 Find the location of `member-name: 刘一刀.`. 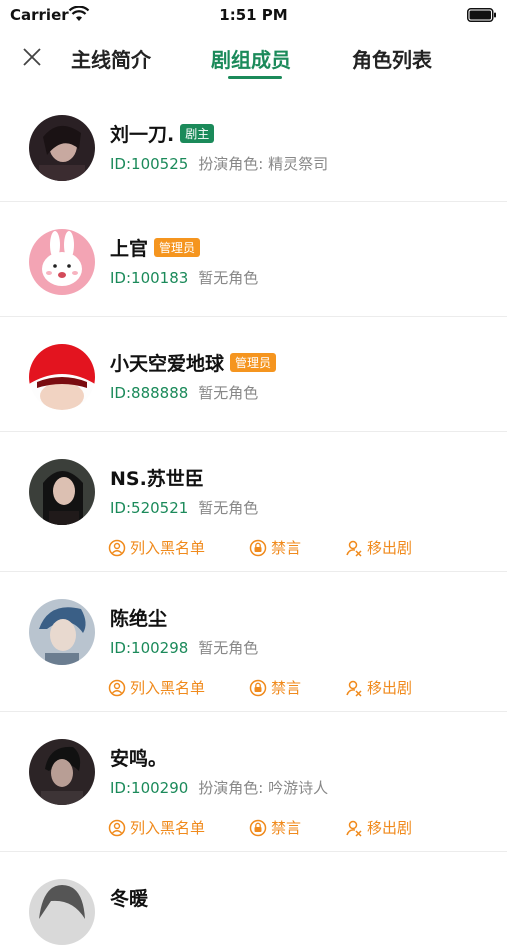

member-name: 刘一刀. is located at coordinates (142, 135).